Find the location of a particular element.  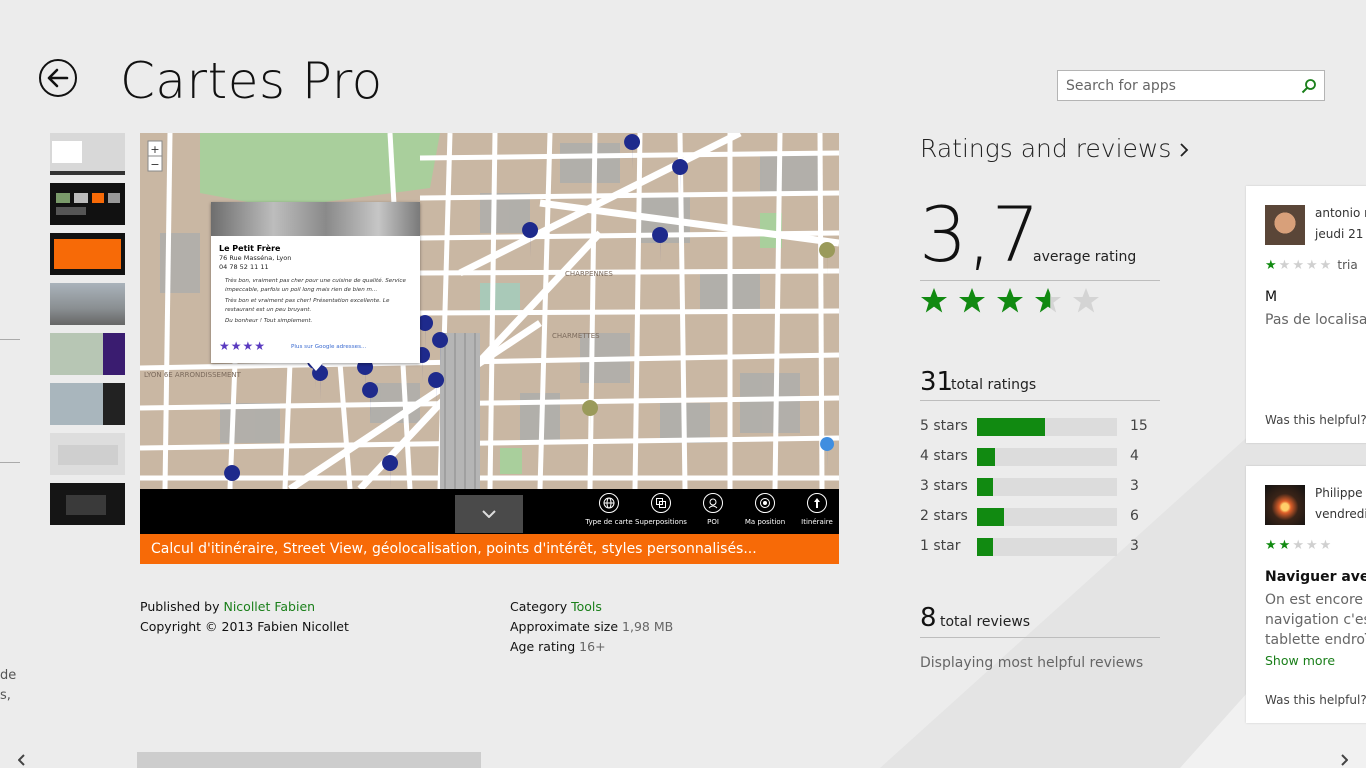

toolbar-map-type: Type de carte is located at coordinates (609, 509).